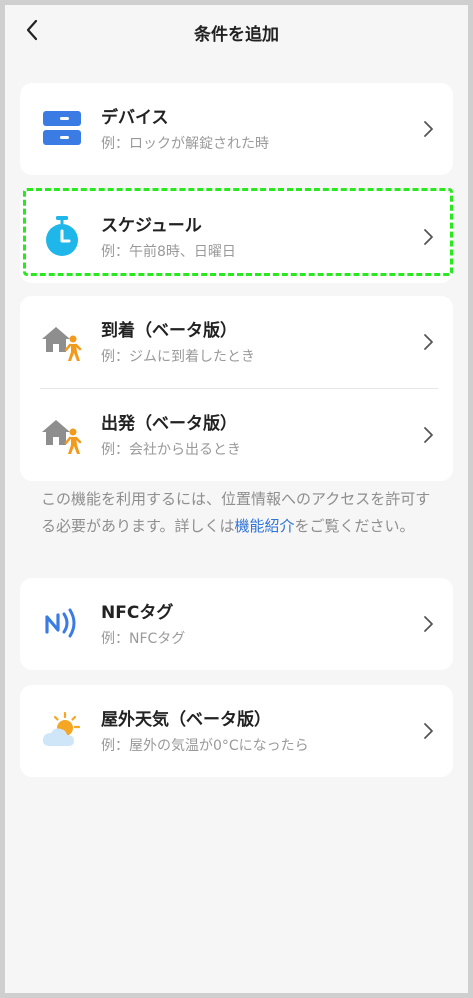 This screenshot has width=473, height=998. I want to click on feature-intro-link: 機能紹介, so click(265, 526).